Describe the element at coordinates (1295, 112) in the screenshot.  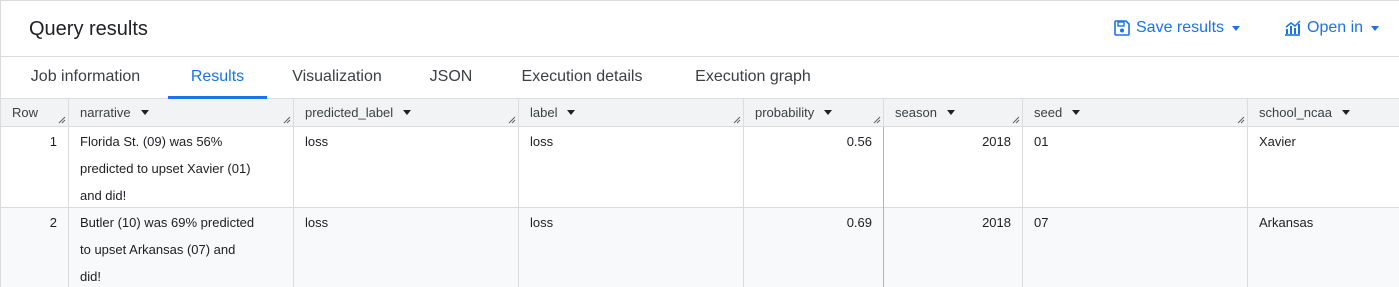
I see `column-header-label: school_ncaa` at that location.